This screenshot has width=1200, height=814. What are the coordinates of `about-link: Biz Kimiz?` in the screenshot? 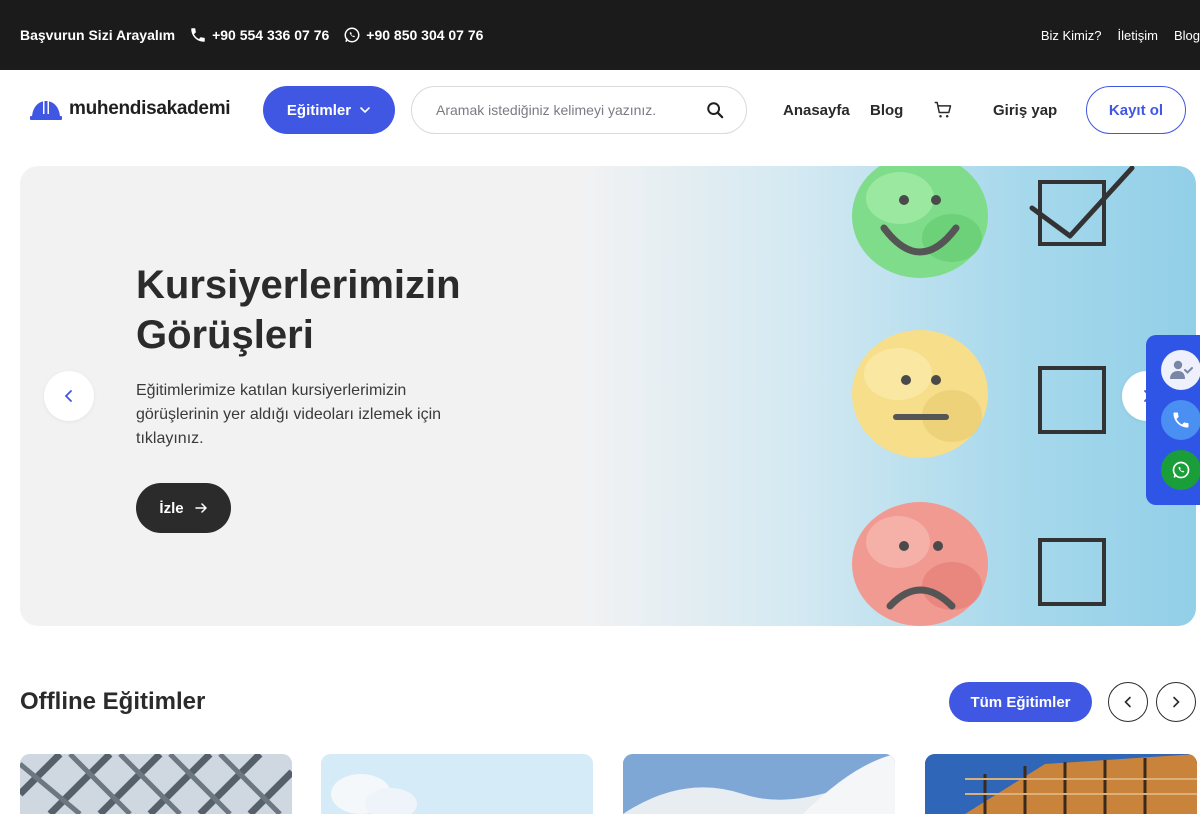 It's located at (1071, 35).